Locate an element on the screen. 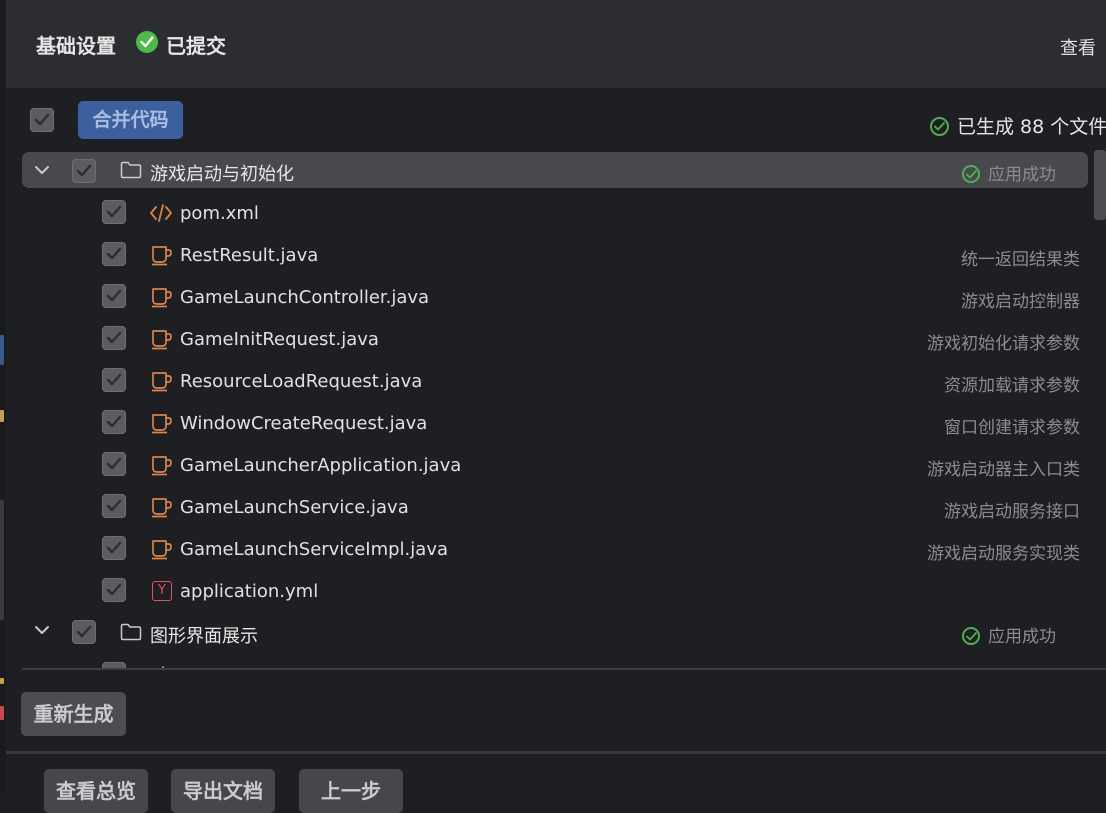  export-docs-button: 导出文档 is located at coordinates (223, 791).